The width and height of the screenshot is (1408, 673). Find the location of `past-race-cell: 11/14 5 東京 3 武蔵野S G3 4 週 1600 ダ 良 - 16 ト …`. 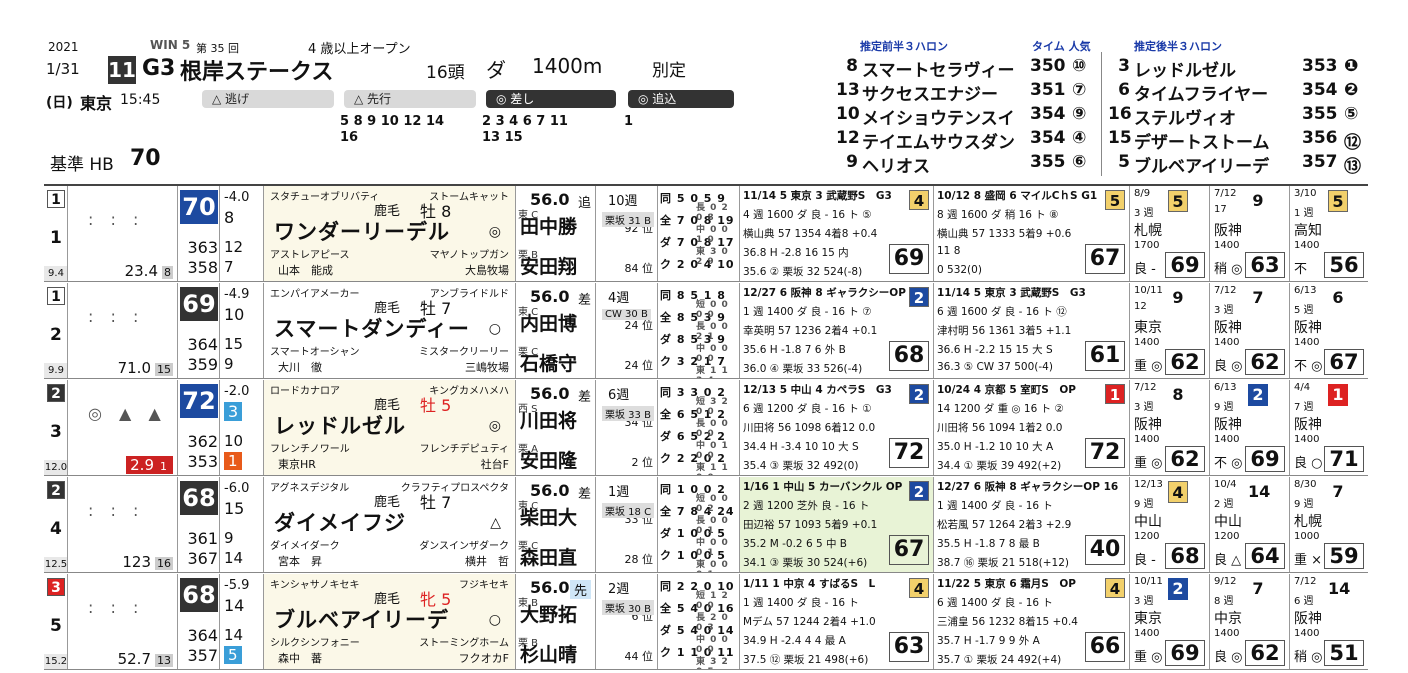

past-race-cell: 11/14 5 東京 3 武蔵野S G3 4 週 1600 ダ 良 - 16 ト … is located at coordinates (837, 233).